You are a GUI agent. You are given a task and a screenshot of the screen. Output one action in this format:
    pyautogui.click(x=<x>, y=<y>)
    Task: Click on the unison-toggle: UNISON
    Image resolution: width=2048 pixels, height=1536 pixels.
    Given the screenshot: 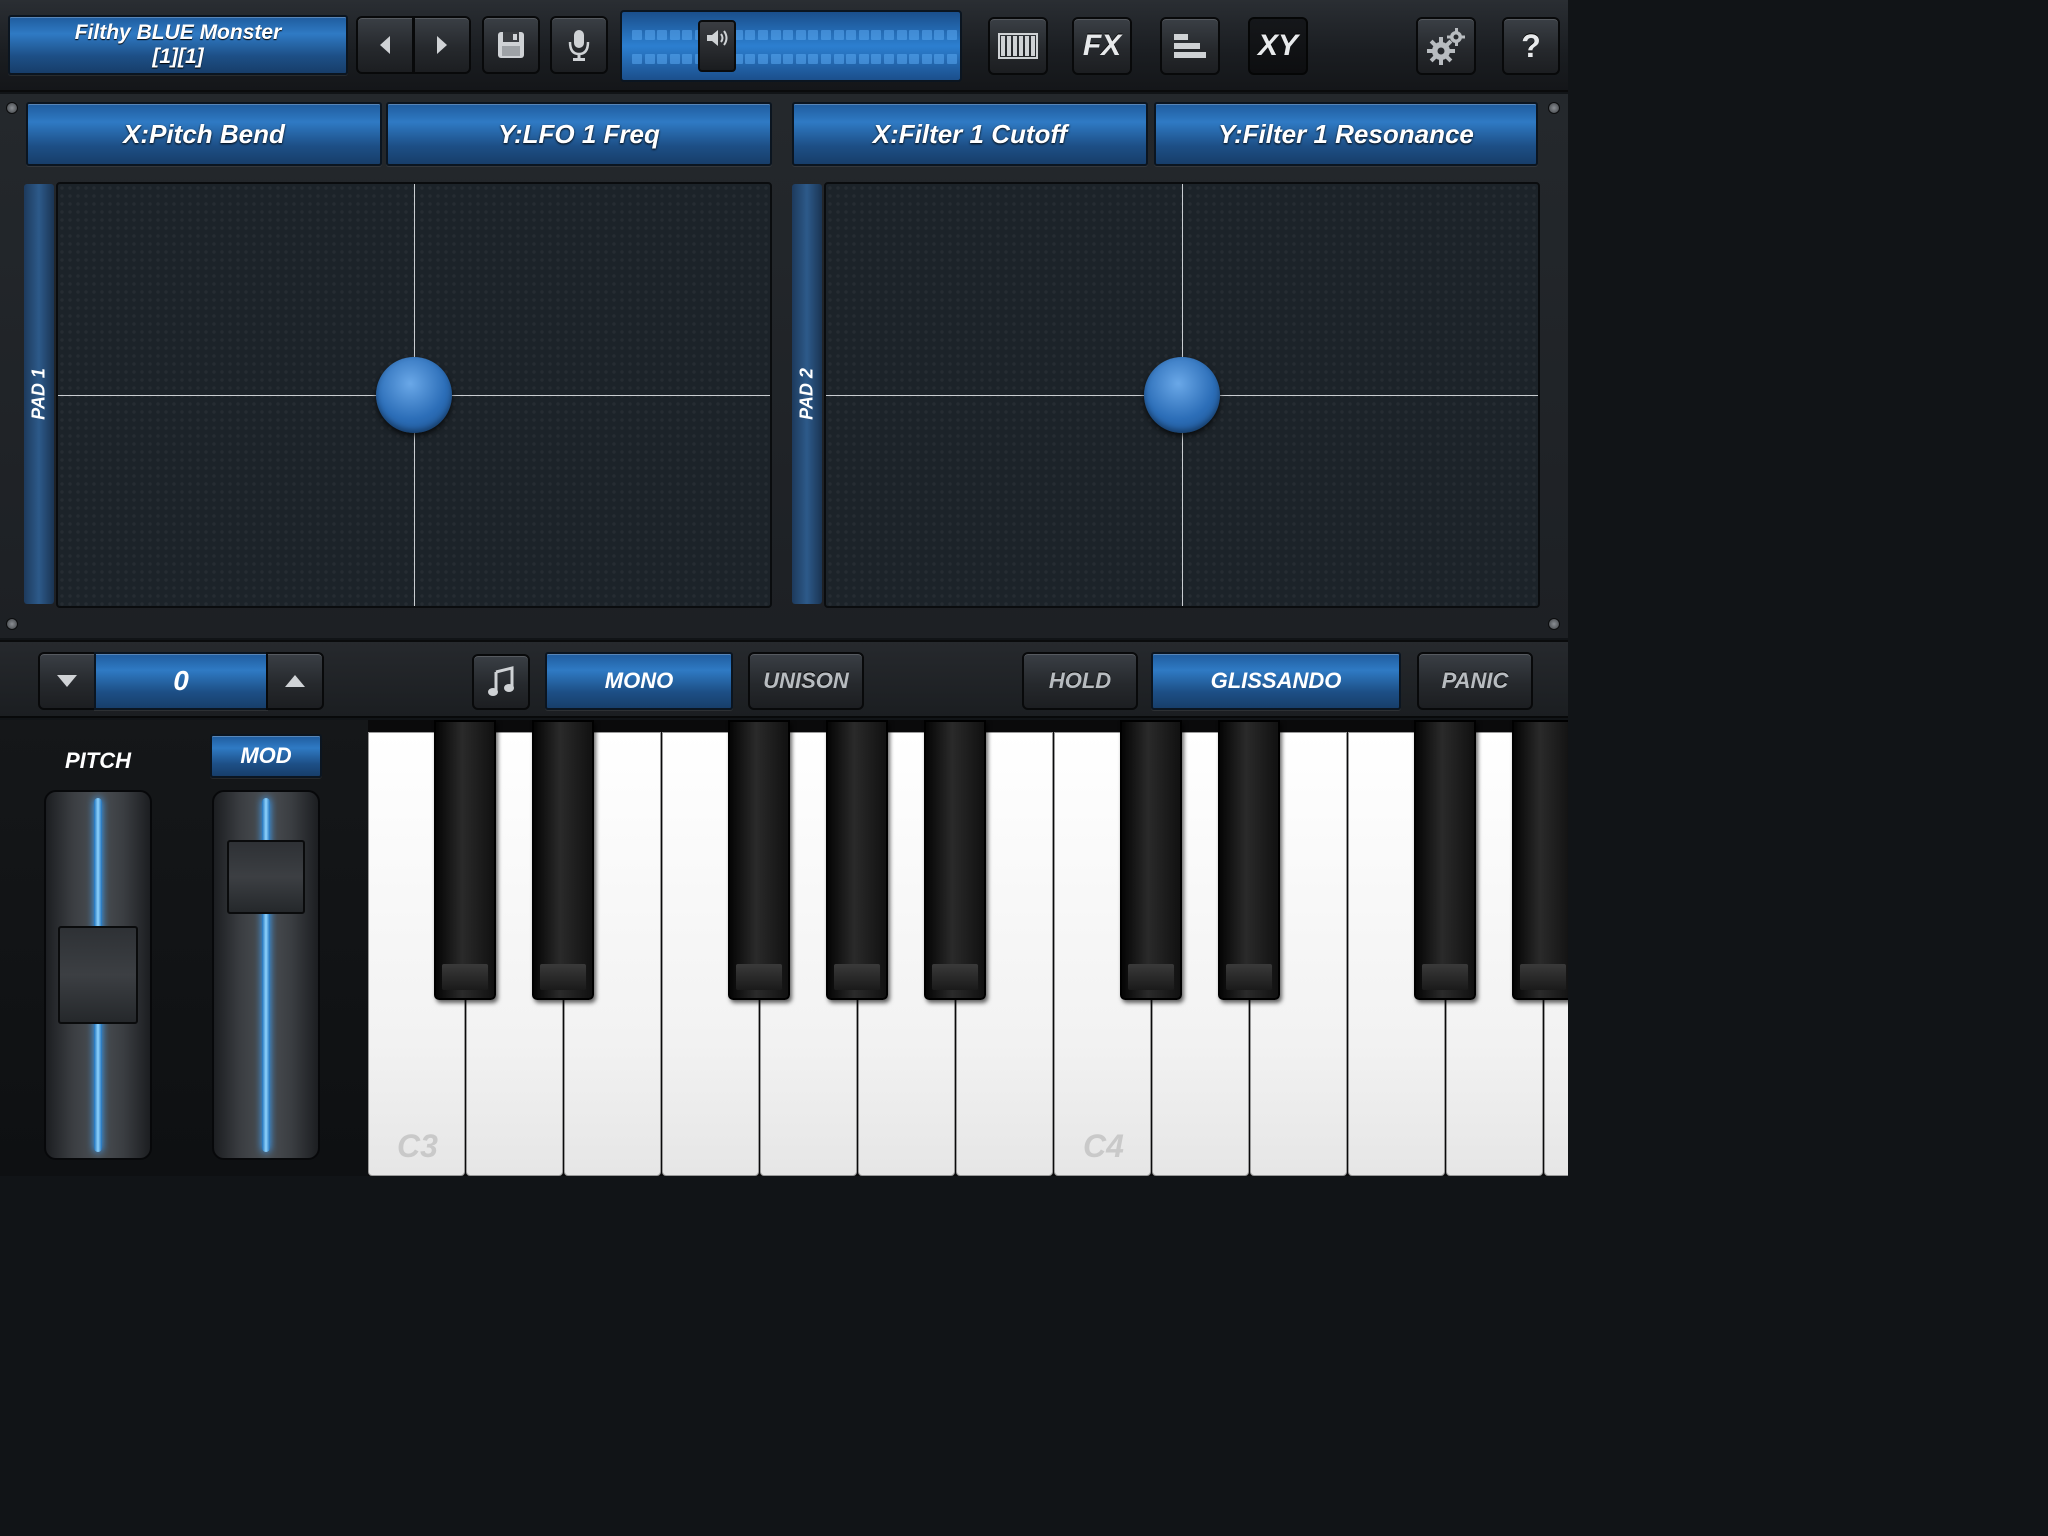 What is the action you would take?
    pyautogui.click(x=806, y=681)
    